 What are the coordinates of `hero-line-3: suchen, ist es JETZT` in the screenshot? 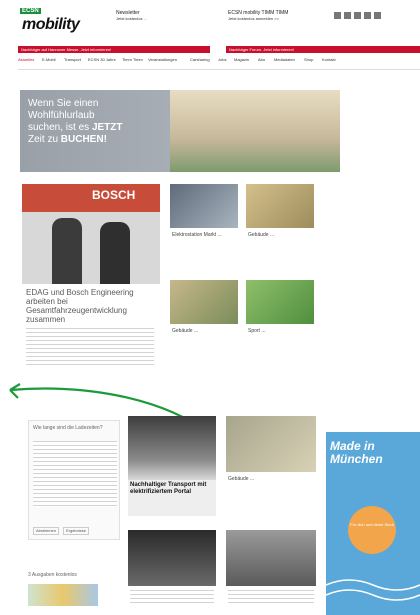 It's located at (98, 128).